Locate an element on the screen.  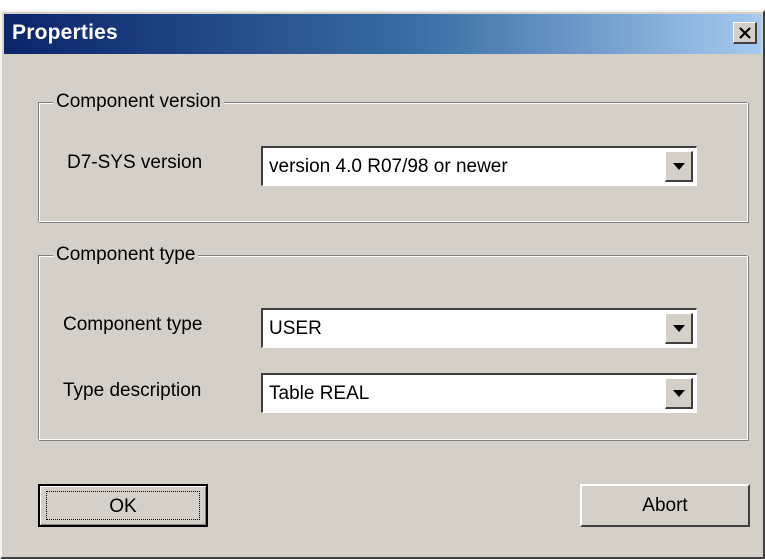
component-version-legend: Component version is located at coordinates (138, 102).